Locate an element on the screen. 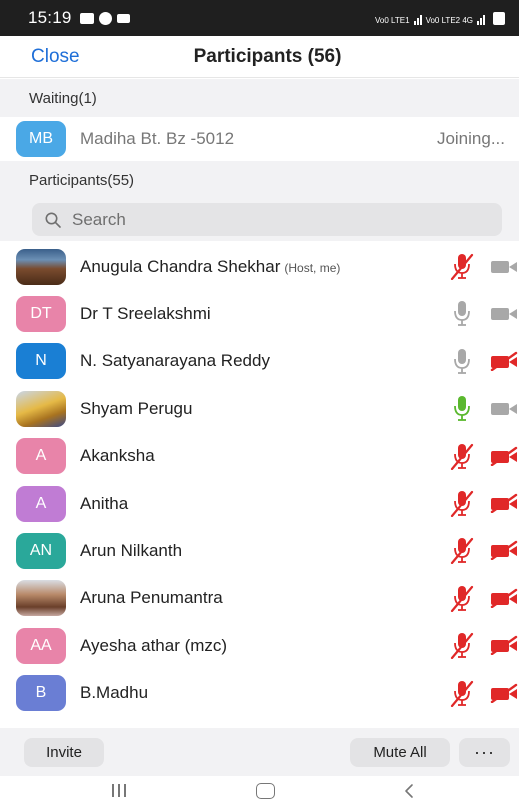  close-button: Close is located at coordinates (55, 57).